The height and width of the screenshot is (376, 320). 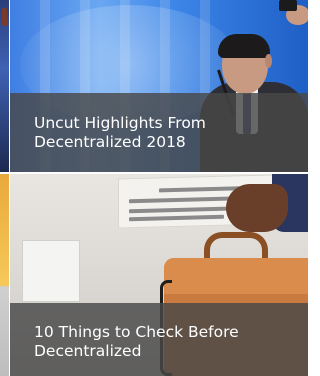 I want to click on article-title: 10 Things to Check Before Decentralized, so click(x=164, y=342).